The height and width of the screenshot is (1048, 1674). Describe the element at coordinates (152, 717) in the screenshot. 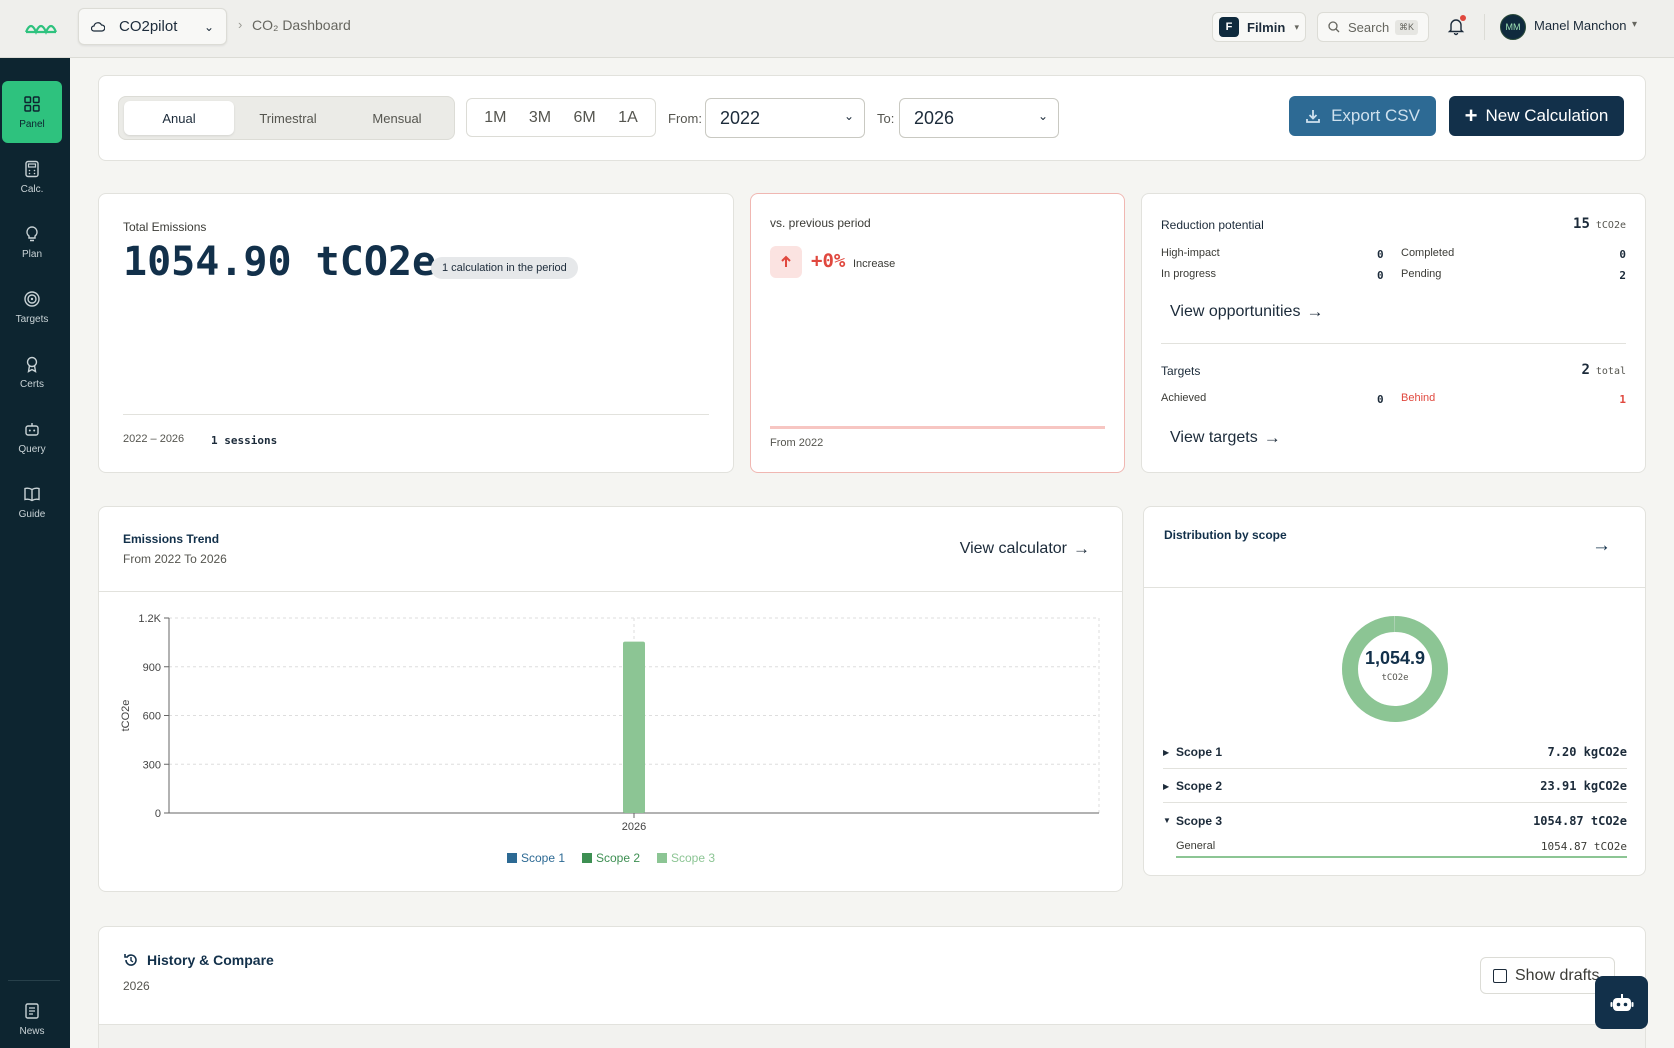

I see `y-tick-label: 600` at that location.